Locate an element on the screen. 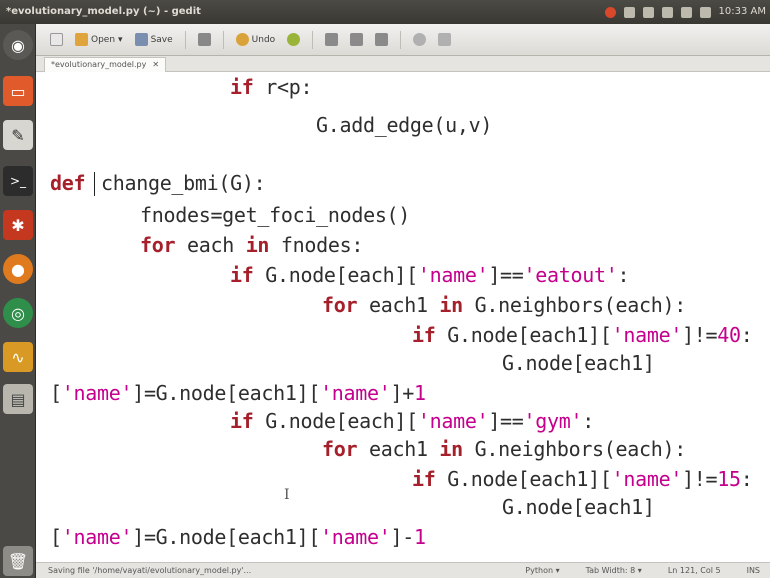 Image resolution: width=770 pixels, height=578 pixels. new-document-icon is located at coordinates (56, 39).